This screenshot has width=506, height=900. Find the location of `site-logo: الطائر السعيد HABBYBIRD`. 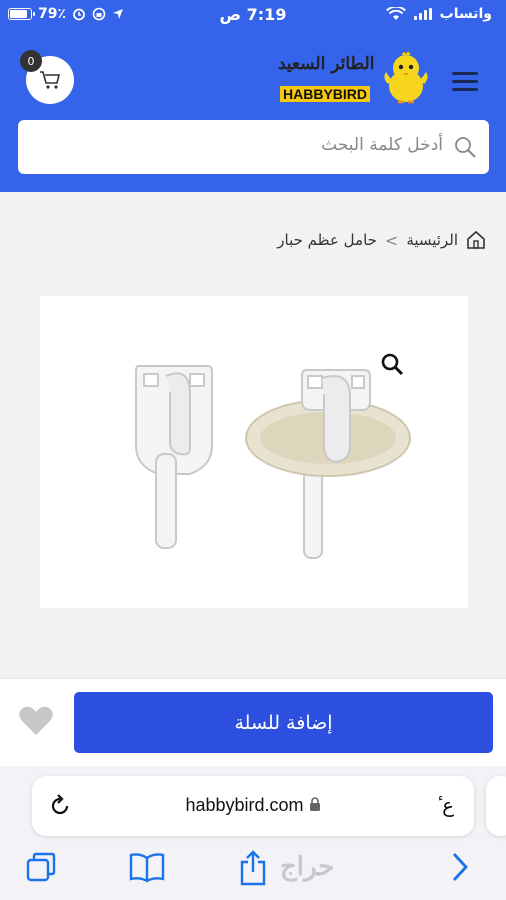

site-logo: الطائر السعيد HABBYBIRD is located at coordinates (350, 79).